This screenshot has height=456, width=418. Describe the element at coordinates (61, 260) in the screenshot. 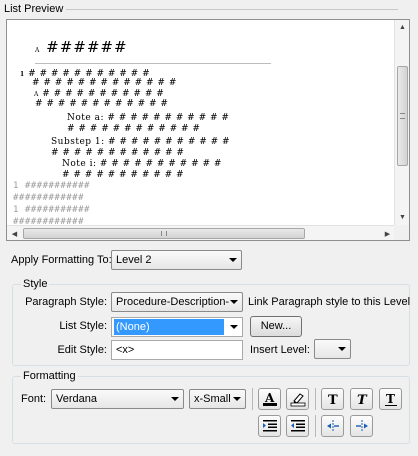

I see `apply-formatting-label: Apply Formatting To:` at that location.